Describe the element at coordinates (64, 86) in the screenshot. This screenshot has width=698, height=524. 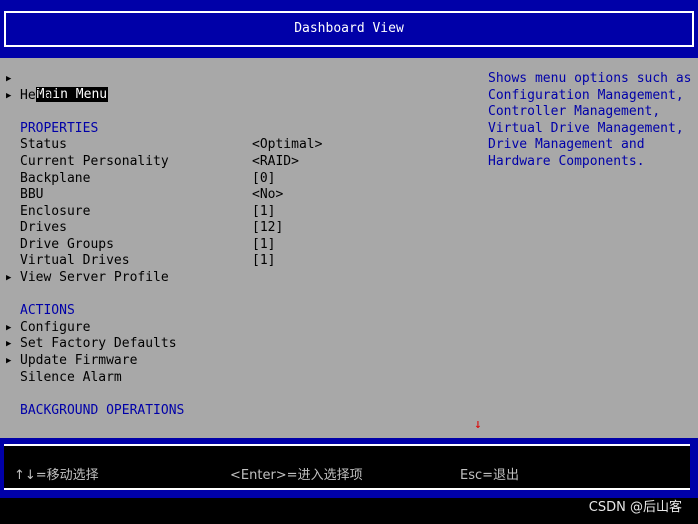
I see `menu-item-main-menu: Main Menu` at that location.